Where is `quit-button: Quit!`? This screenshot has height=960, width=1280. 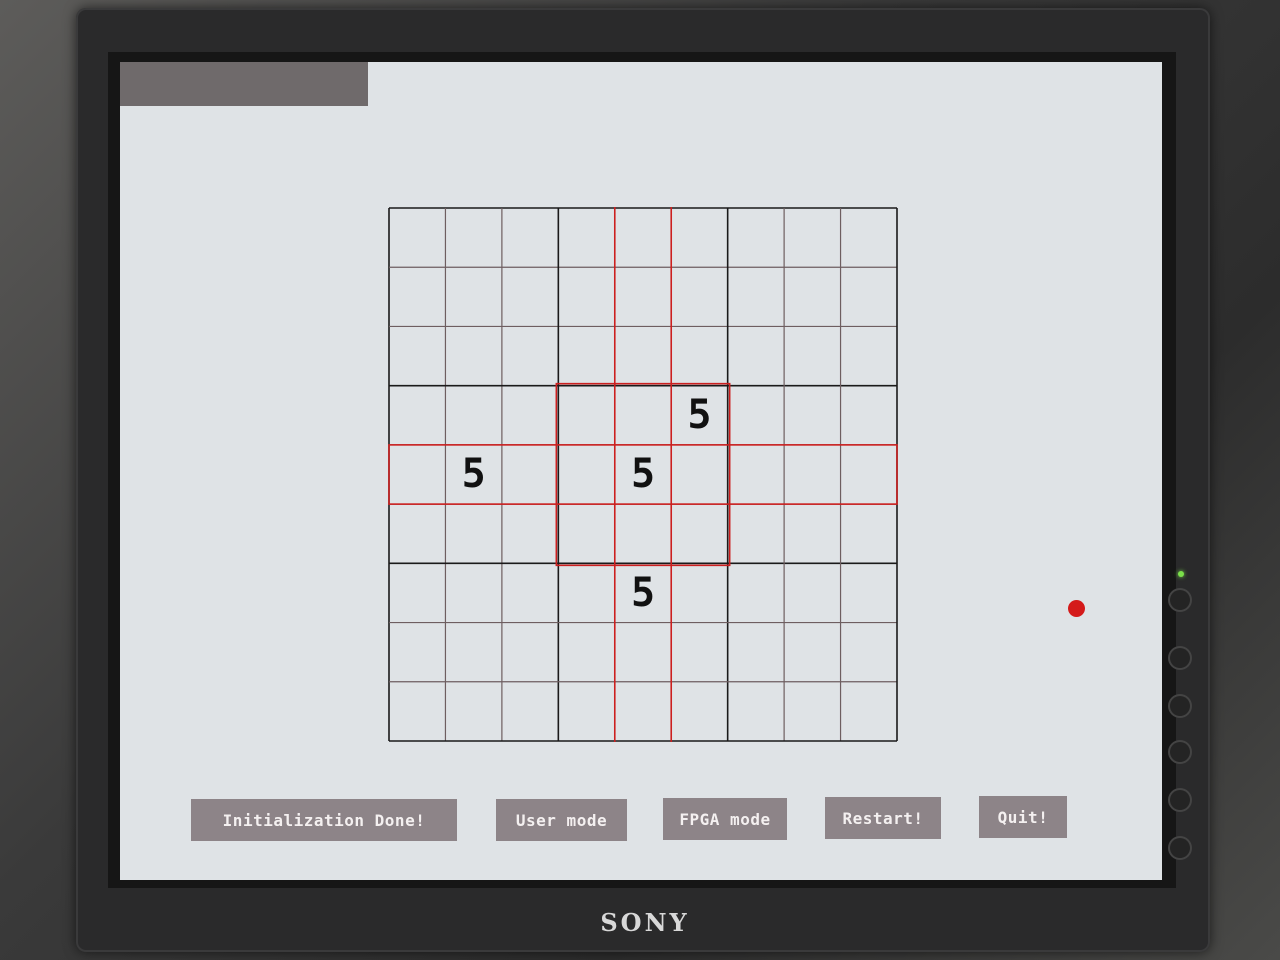
quit-button: Quit! is located at coordinates (1023, 817).